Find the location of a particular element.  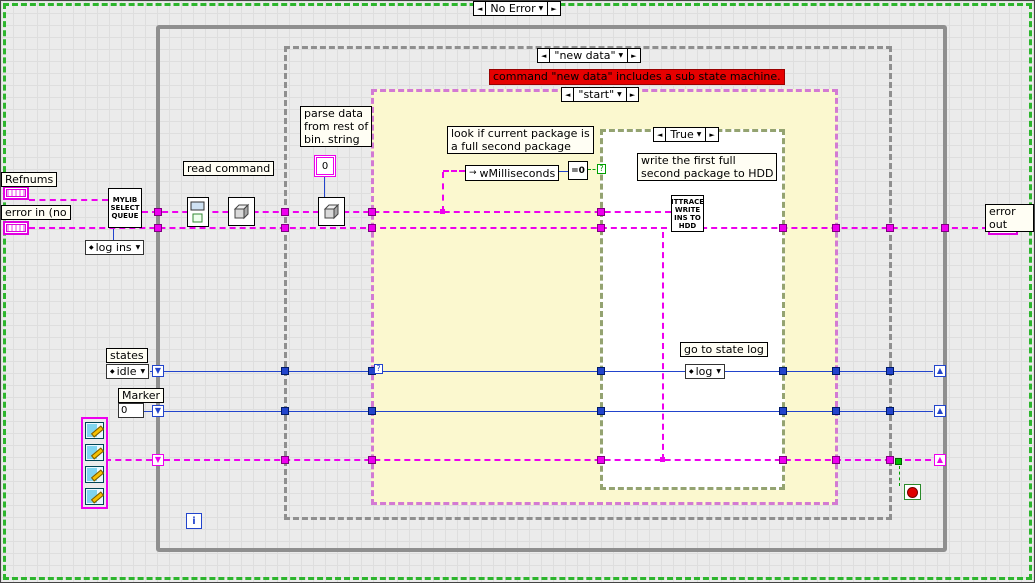

string-constant-zero: 0 is located at coordinates (325, 166).